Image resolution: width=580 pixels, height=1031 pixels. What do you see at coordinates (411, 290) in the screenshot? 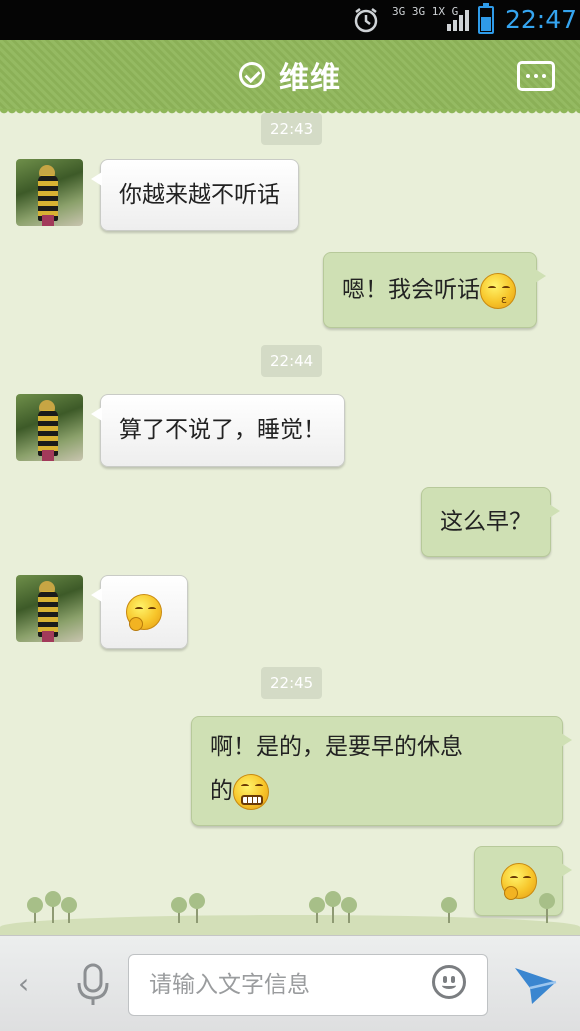
I see `message-text: 嗯！我会听话` at bounding box center [411, 290].